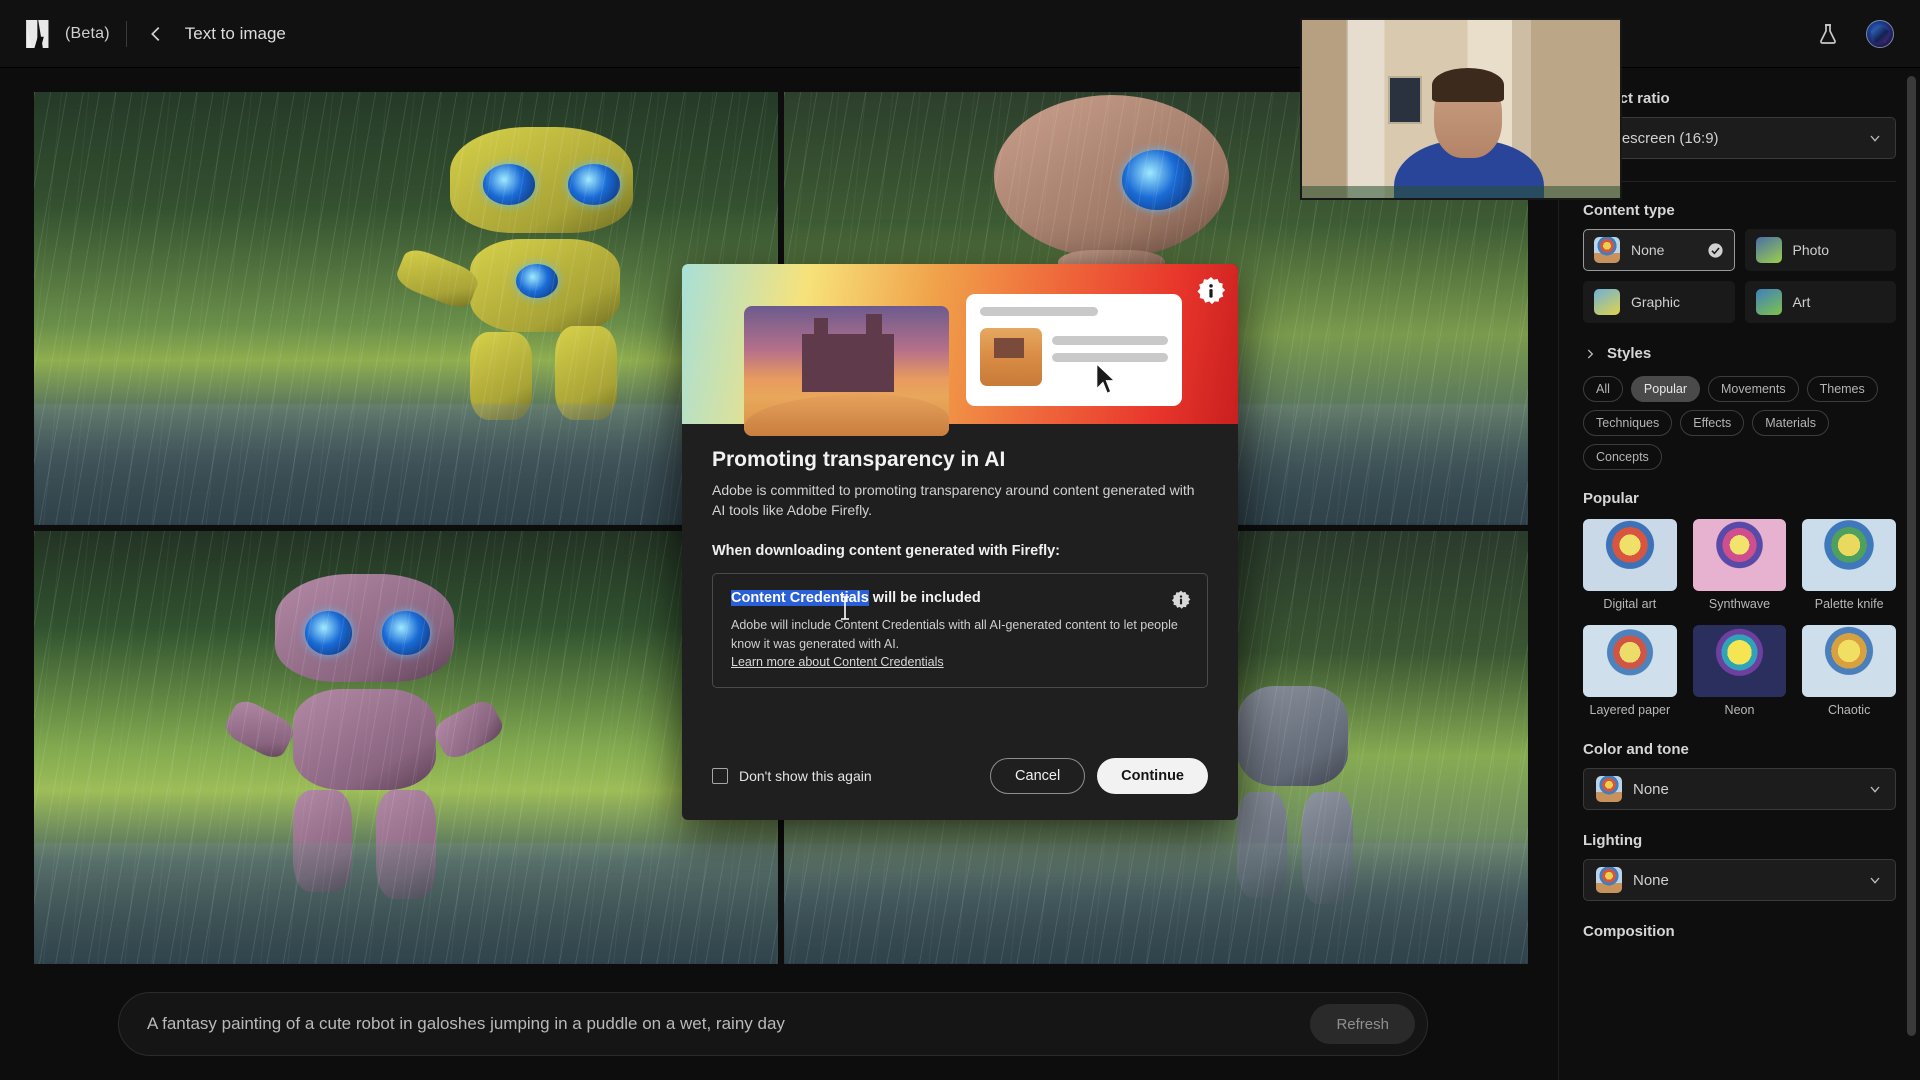  I want to click on dialog-buttons: Cancel Continue, so click(1099, 776).